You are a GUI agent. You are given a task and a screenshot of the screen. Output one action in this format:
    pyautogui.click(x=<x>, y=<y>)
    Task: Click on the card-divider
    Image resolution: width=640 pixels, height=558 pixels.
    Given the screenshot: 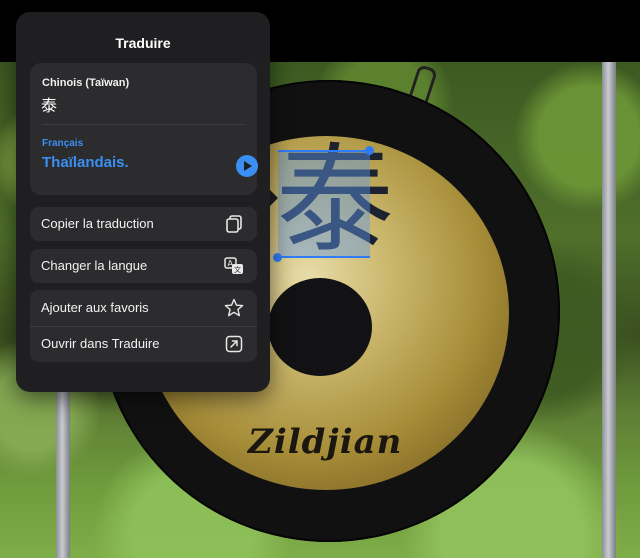 What is the action you would take?
    pyautogui.click(x=143, y=124)
    